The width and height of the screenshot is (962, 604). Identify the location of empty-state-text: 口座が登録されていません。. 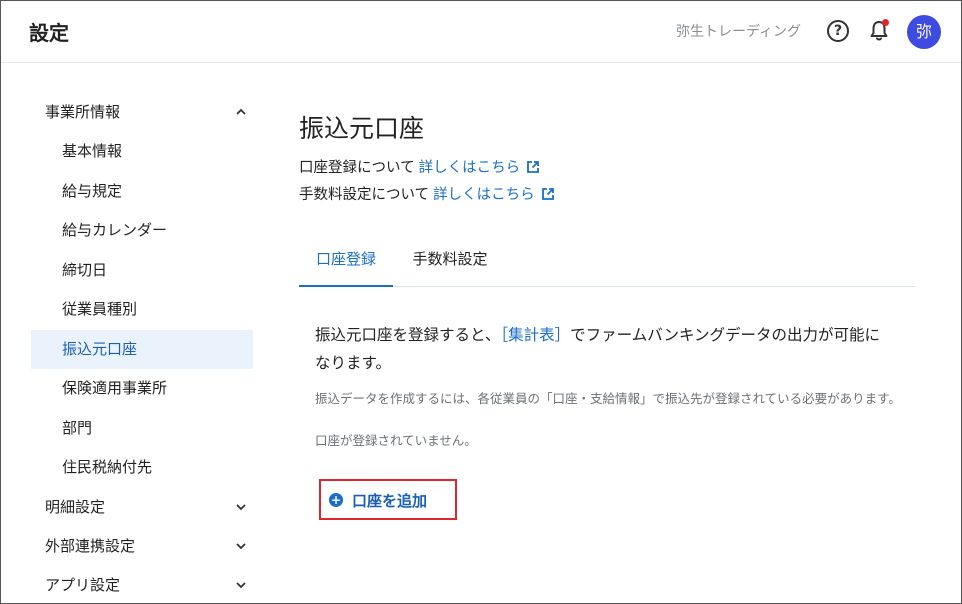
(396, 440).